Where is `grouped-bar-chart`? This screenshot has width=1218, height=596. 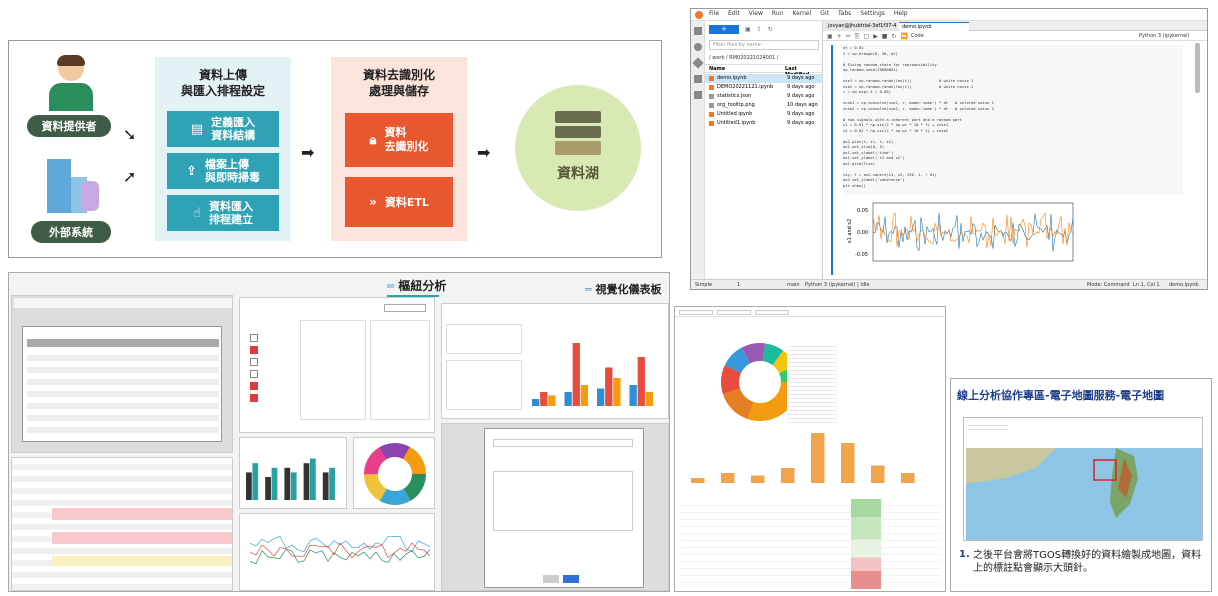 grouped-bar-chart is located at coordinates (290, 479).